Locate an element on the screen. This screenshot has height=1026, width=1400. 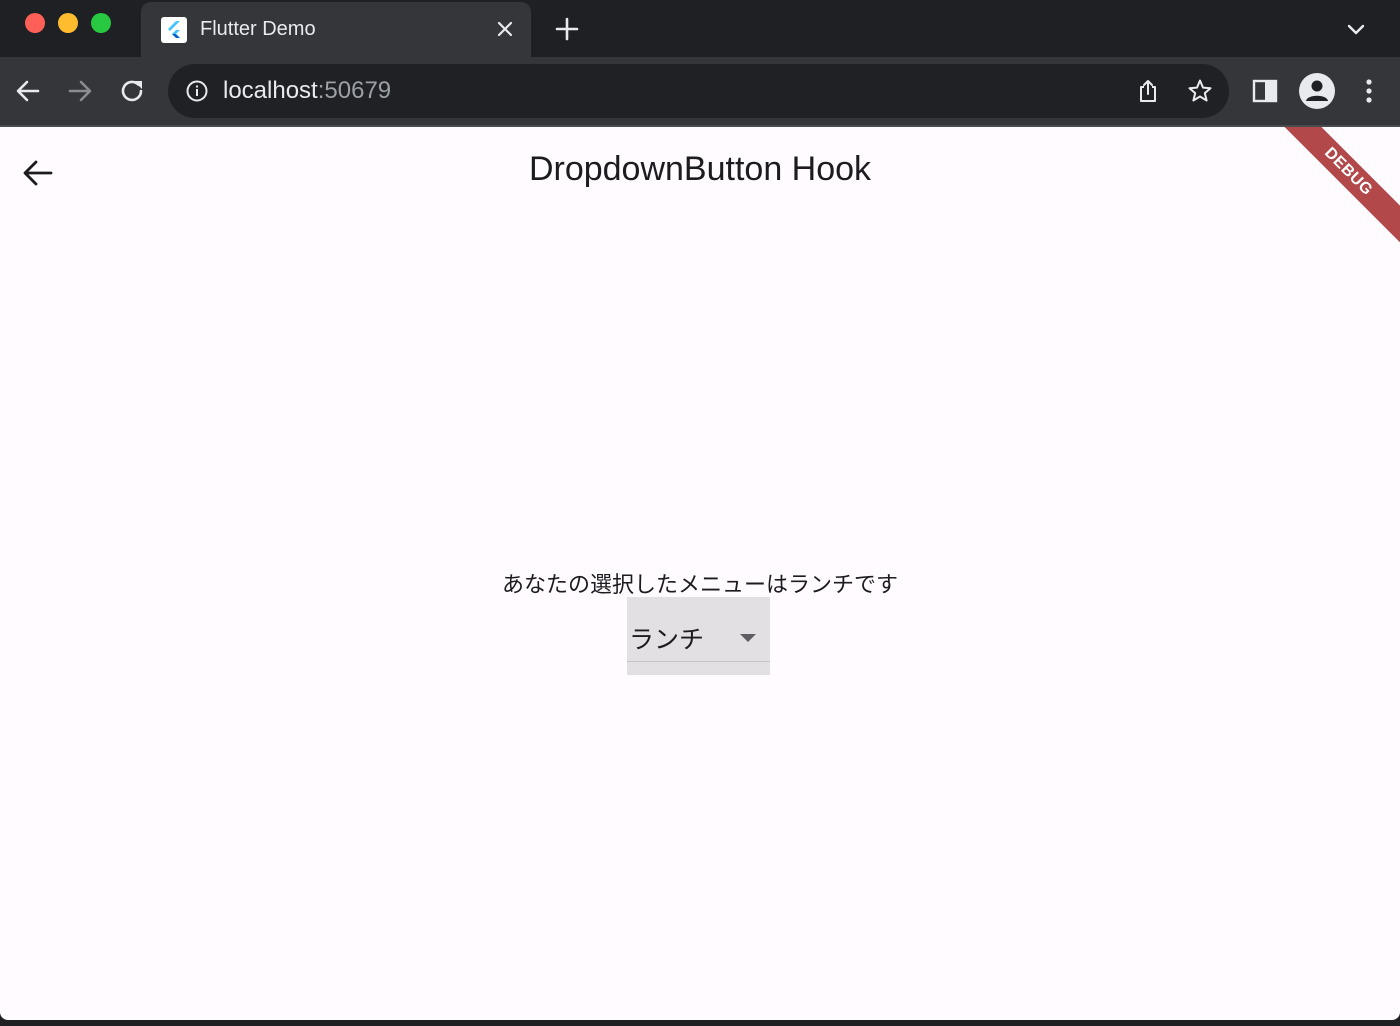
url-port: :50679 is located at coordinates (354, 90).